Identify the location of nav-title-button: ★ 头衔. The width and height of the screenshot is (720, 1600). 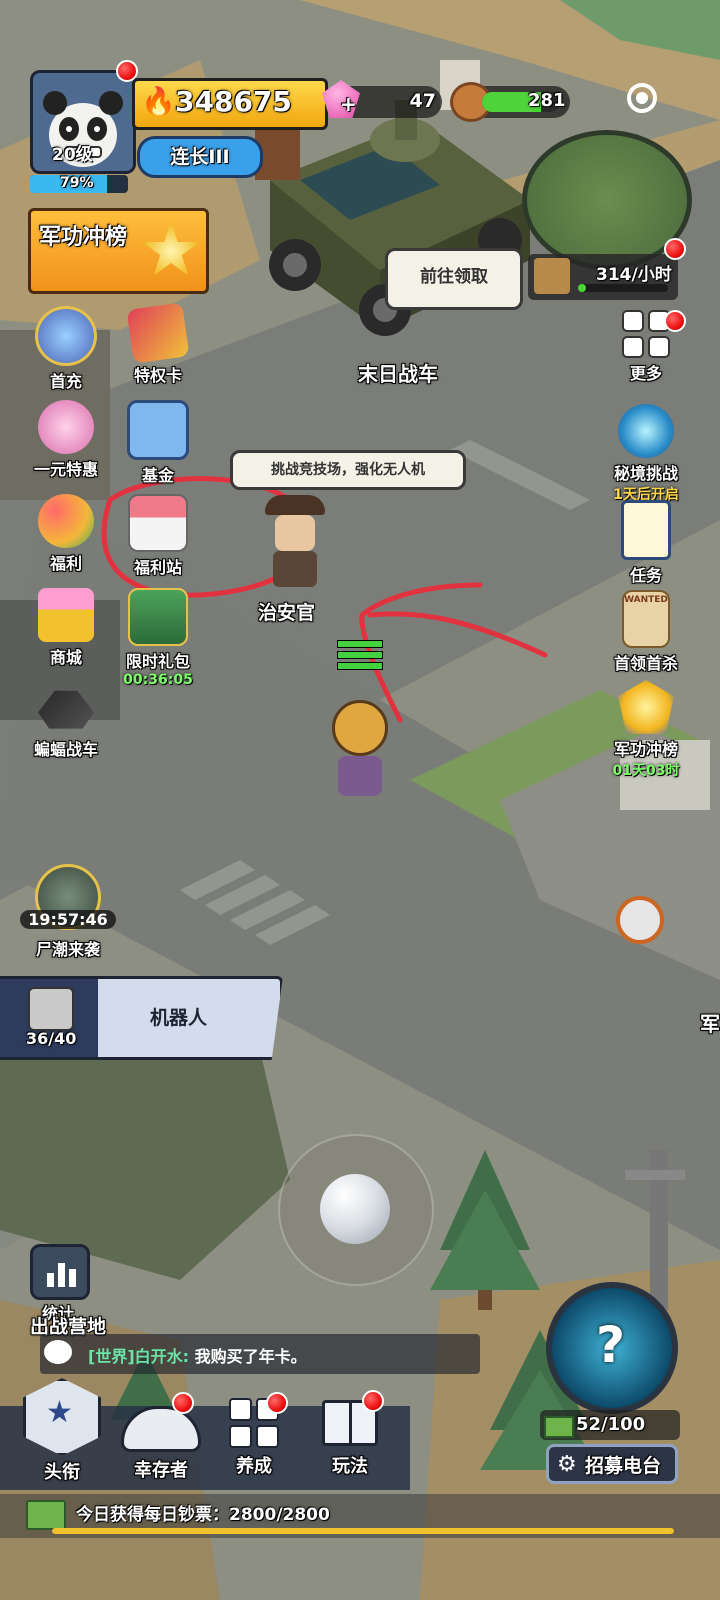
(62, 1432).